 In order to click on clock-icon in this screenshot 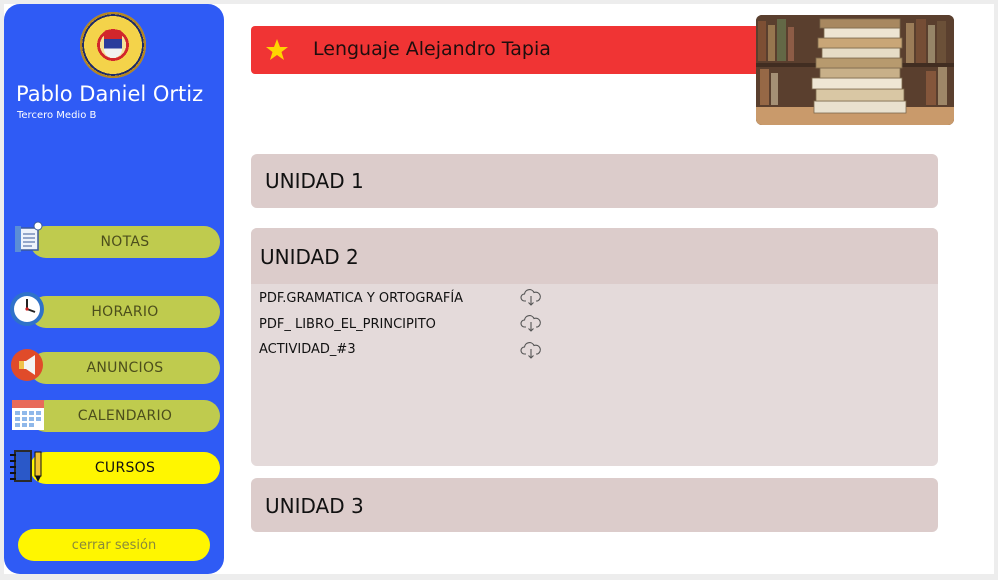, I will do `click(27, 309)`.